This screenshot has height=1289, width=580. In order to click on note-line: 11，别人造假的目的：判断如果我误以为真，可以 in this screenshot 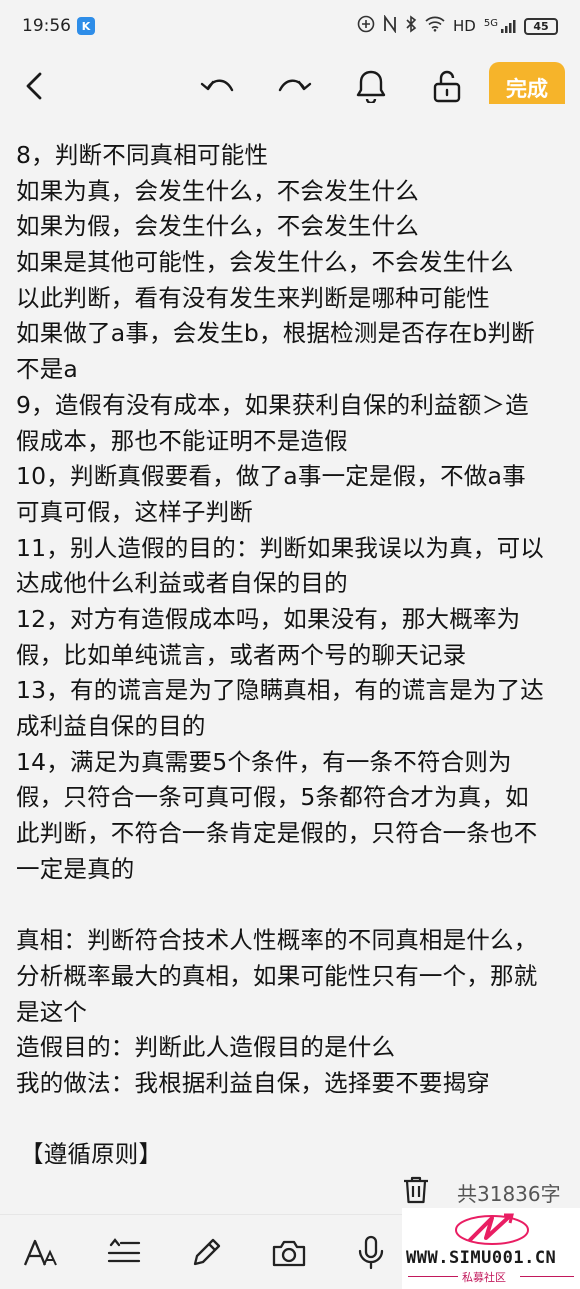, I will do `click(280, 547)`.